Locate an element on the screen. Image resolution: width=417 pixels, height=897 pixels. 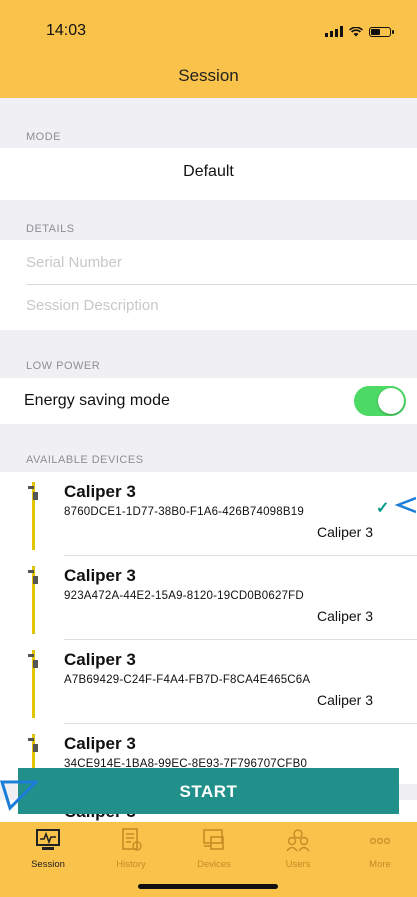
tab-label: Users is located at coordinates (298, 864).